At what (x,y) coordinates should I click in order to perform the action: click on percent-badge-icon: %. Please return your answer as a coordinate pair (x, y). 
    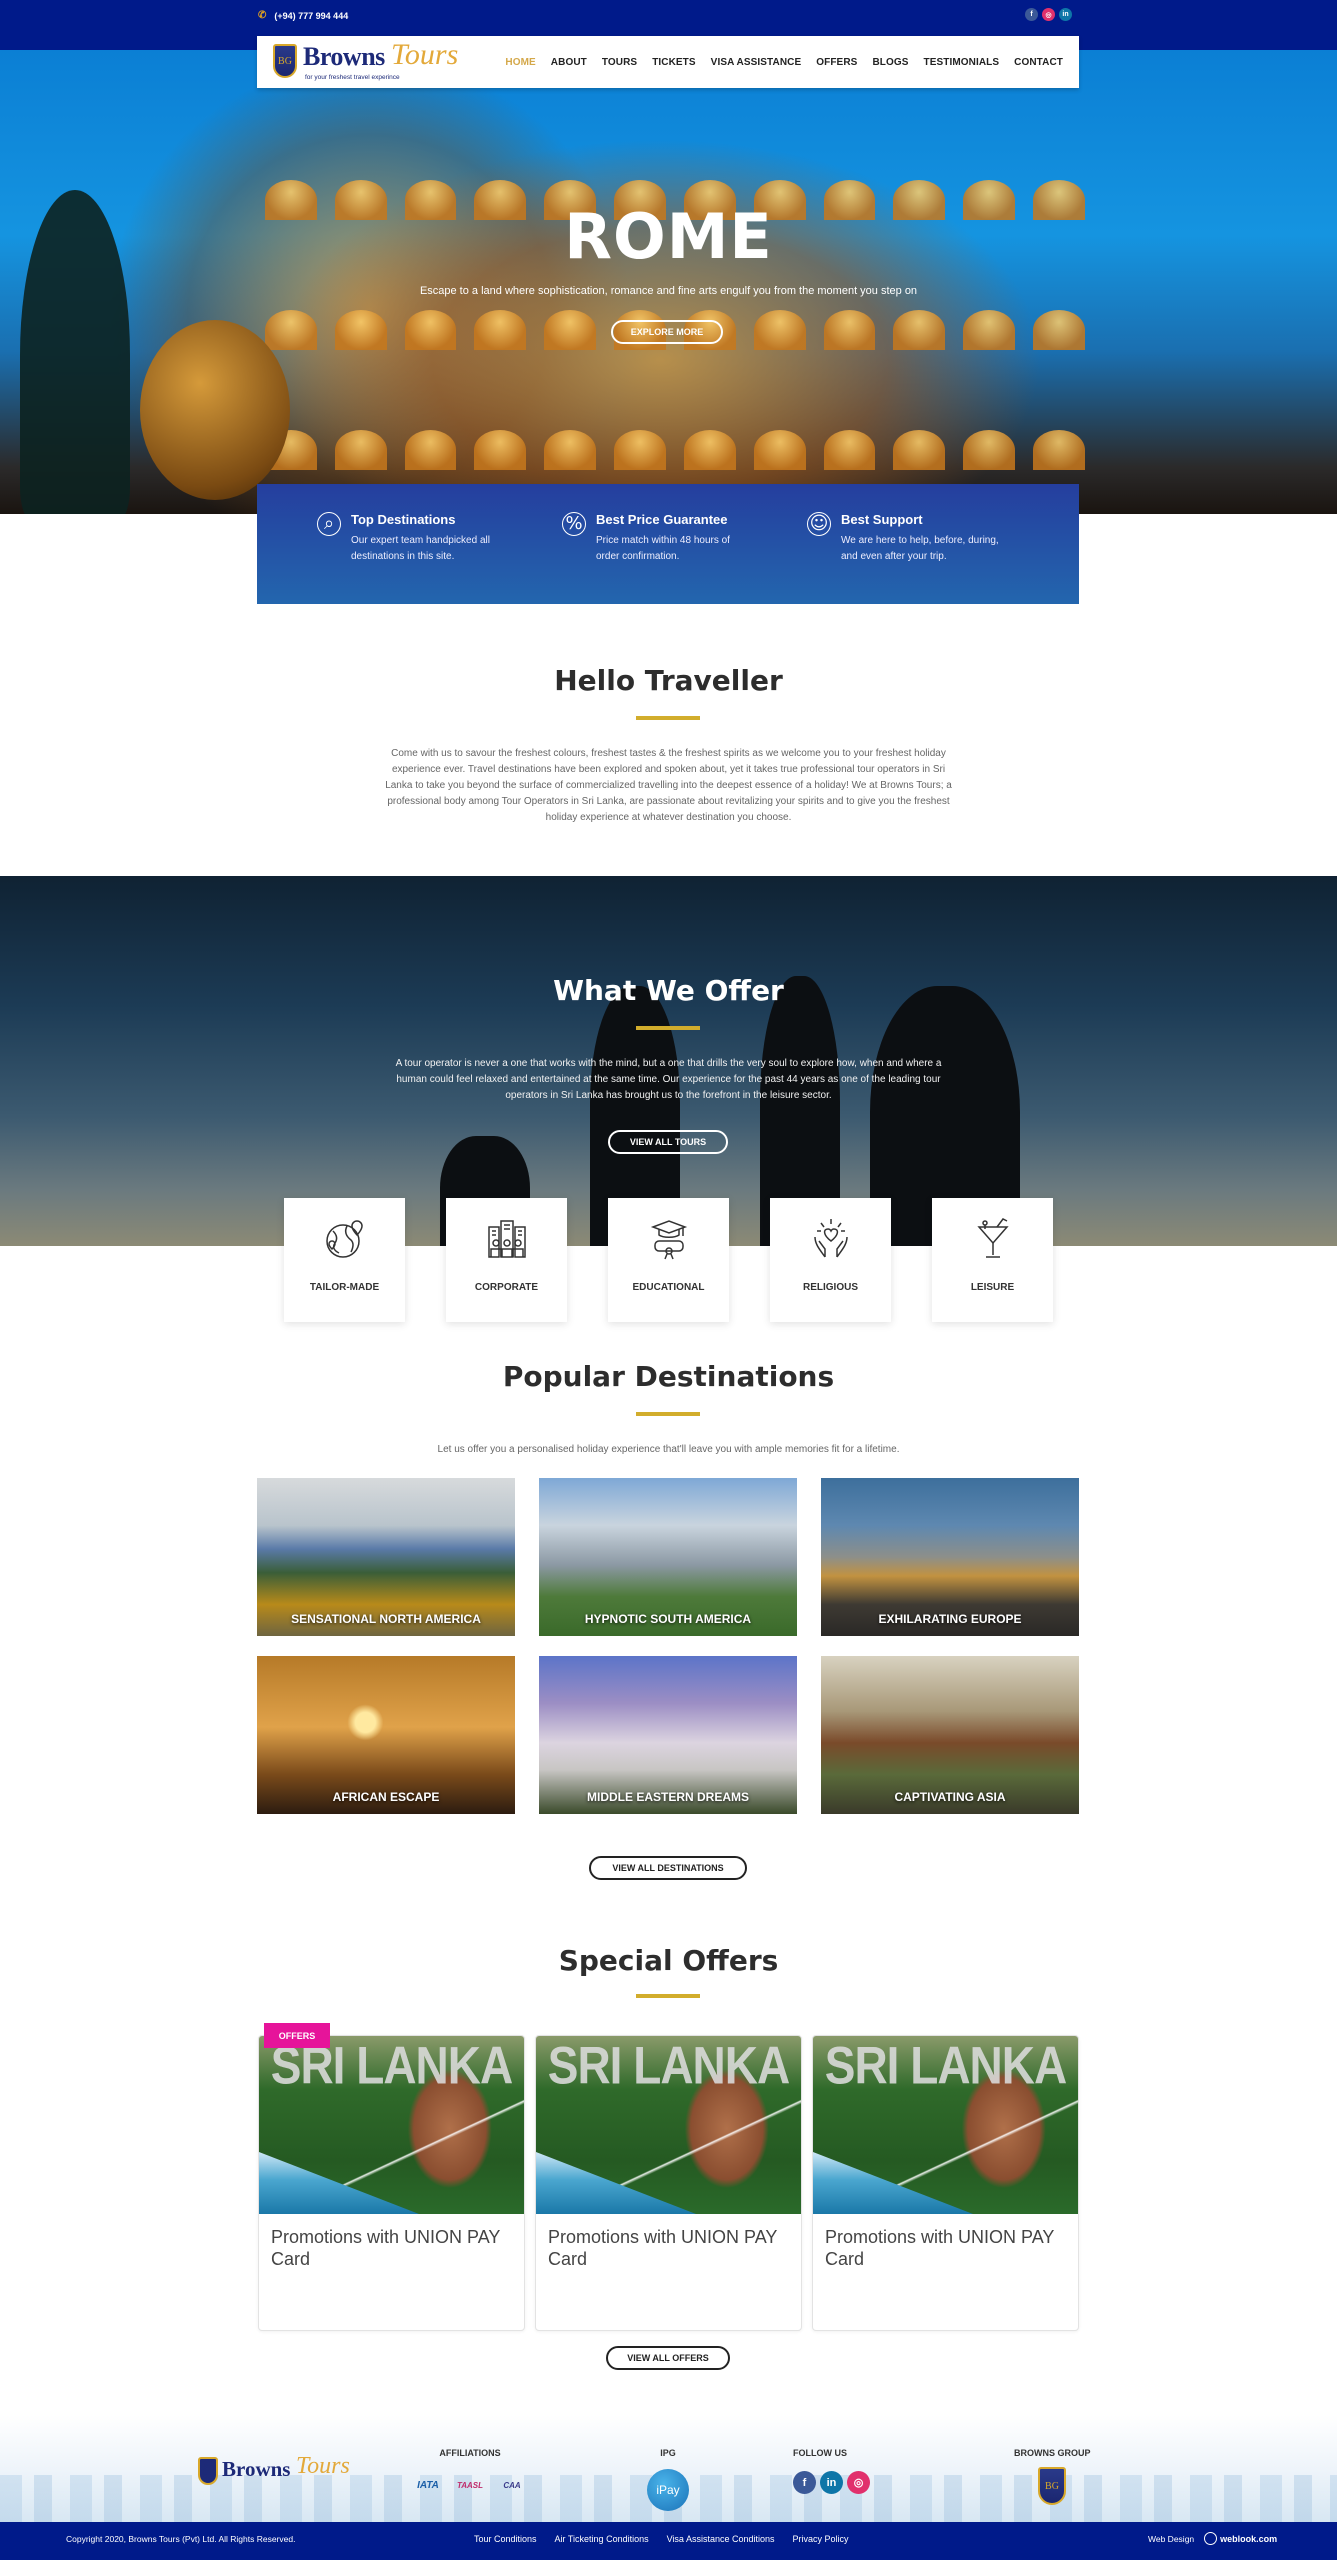
    Looking at the image, I should click on (574, 524).